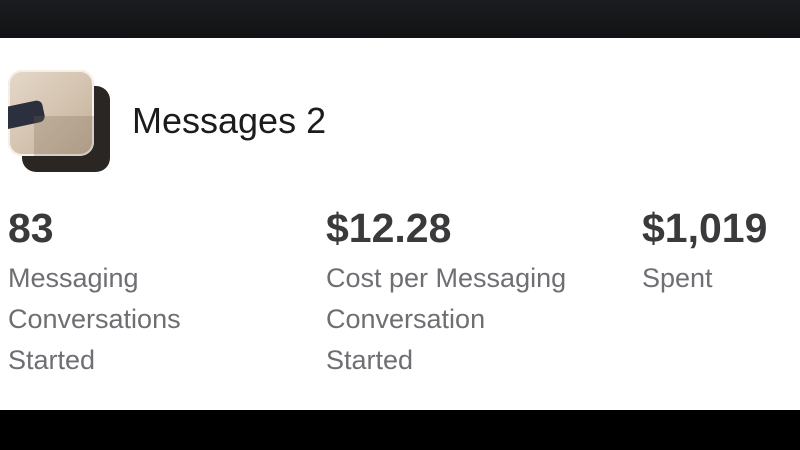  What do you see at coordinates (406, 319) in the screenshot?
I see `metric-label-line: Conversation` at bounding box center [406, 319].